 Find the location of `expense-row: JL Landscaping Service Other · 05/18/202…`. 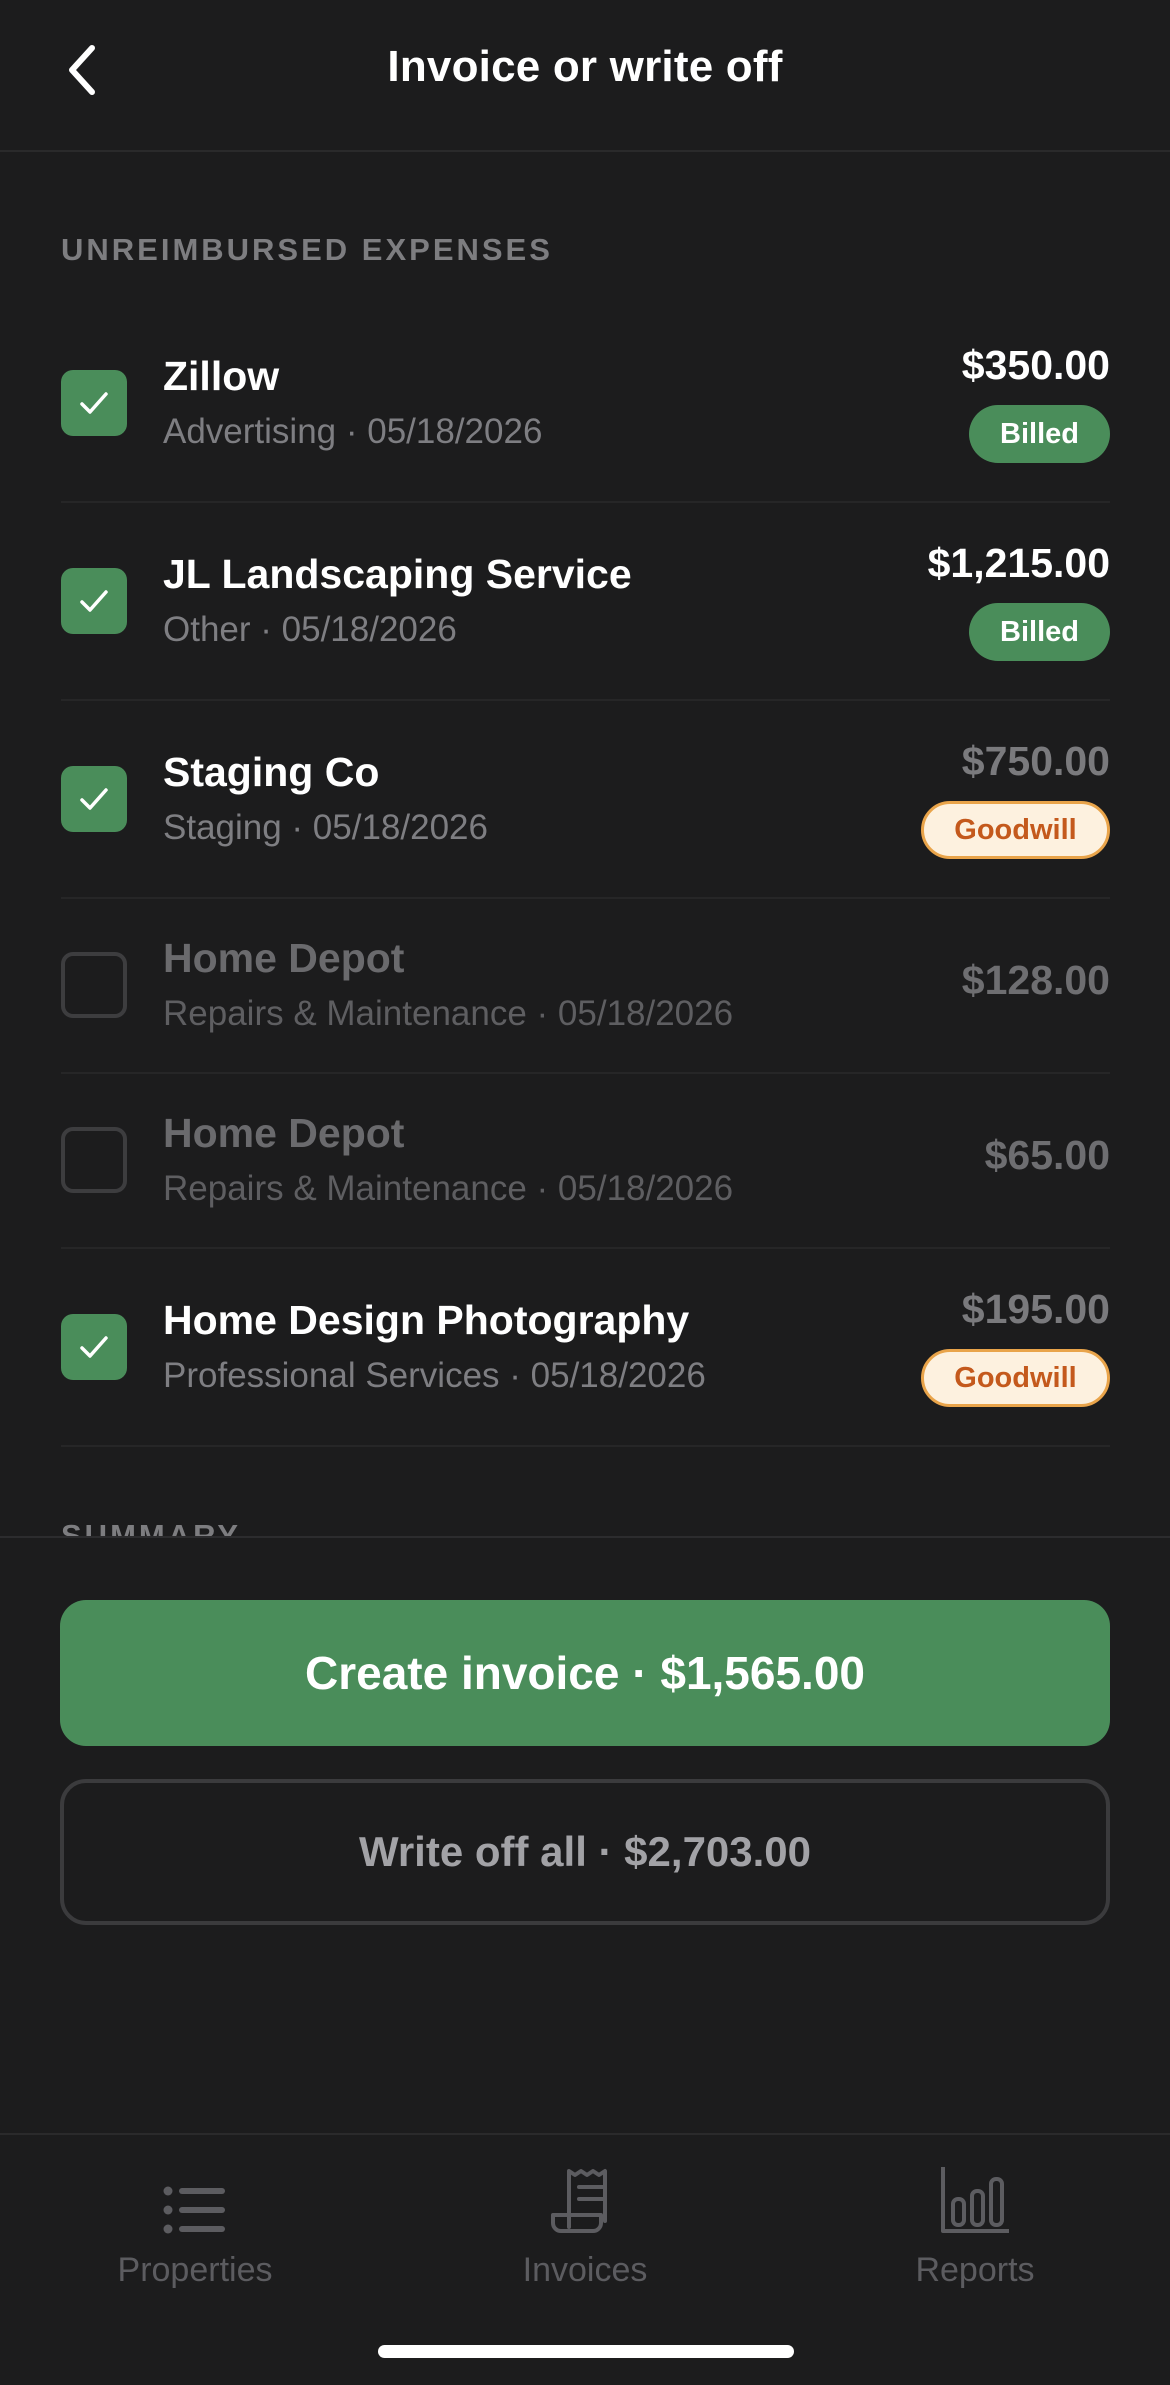

expense-row: JL Landscaping Service Other · 05/18/202… is located at coordinates (585, 602).